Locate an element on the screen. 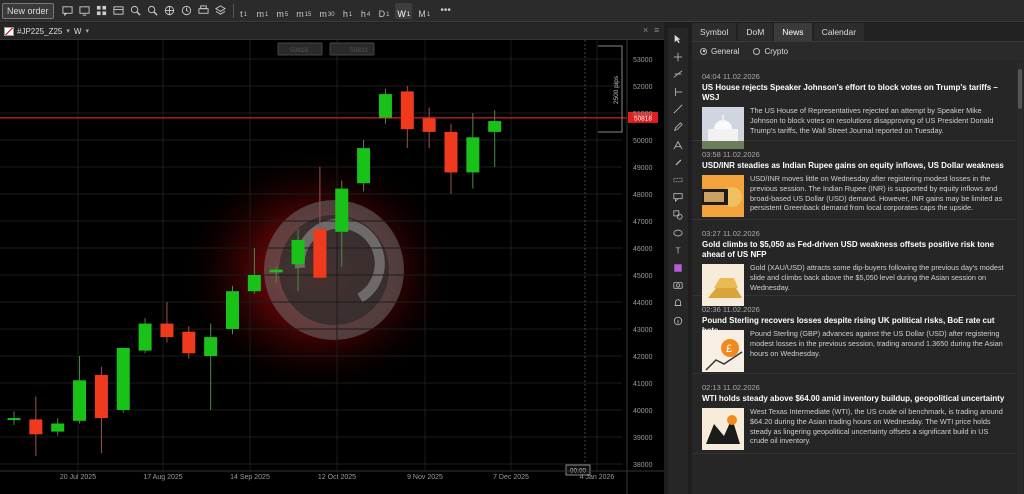  tab-dom: DoM is located at coordinates (755, 32).